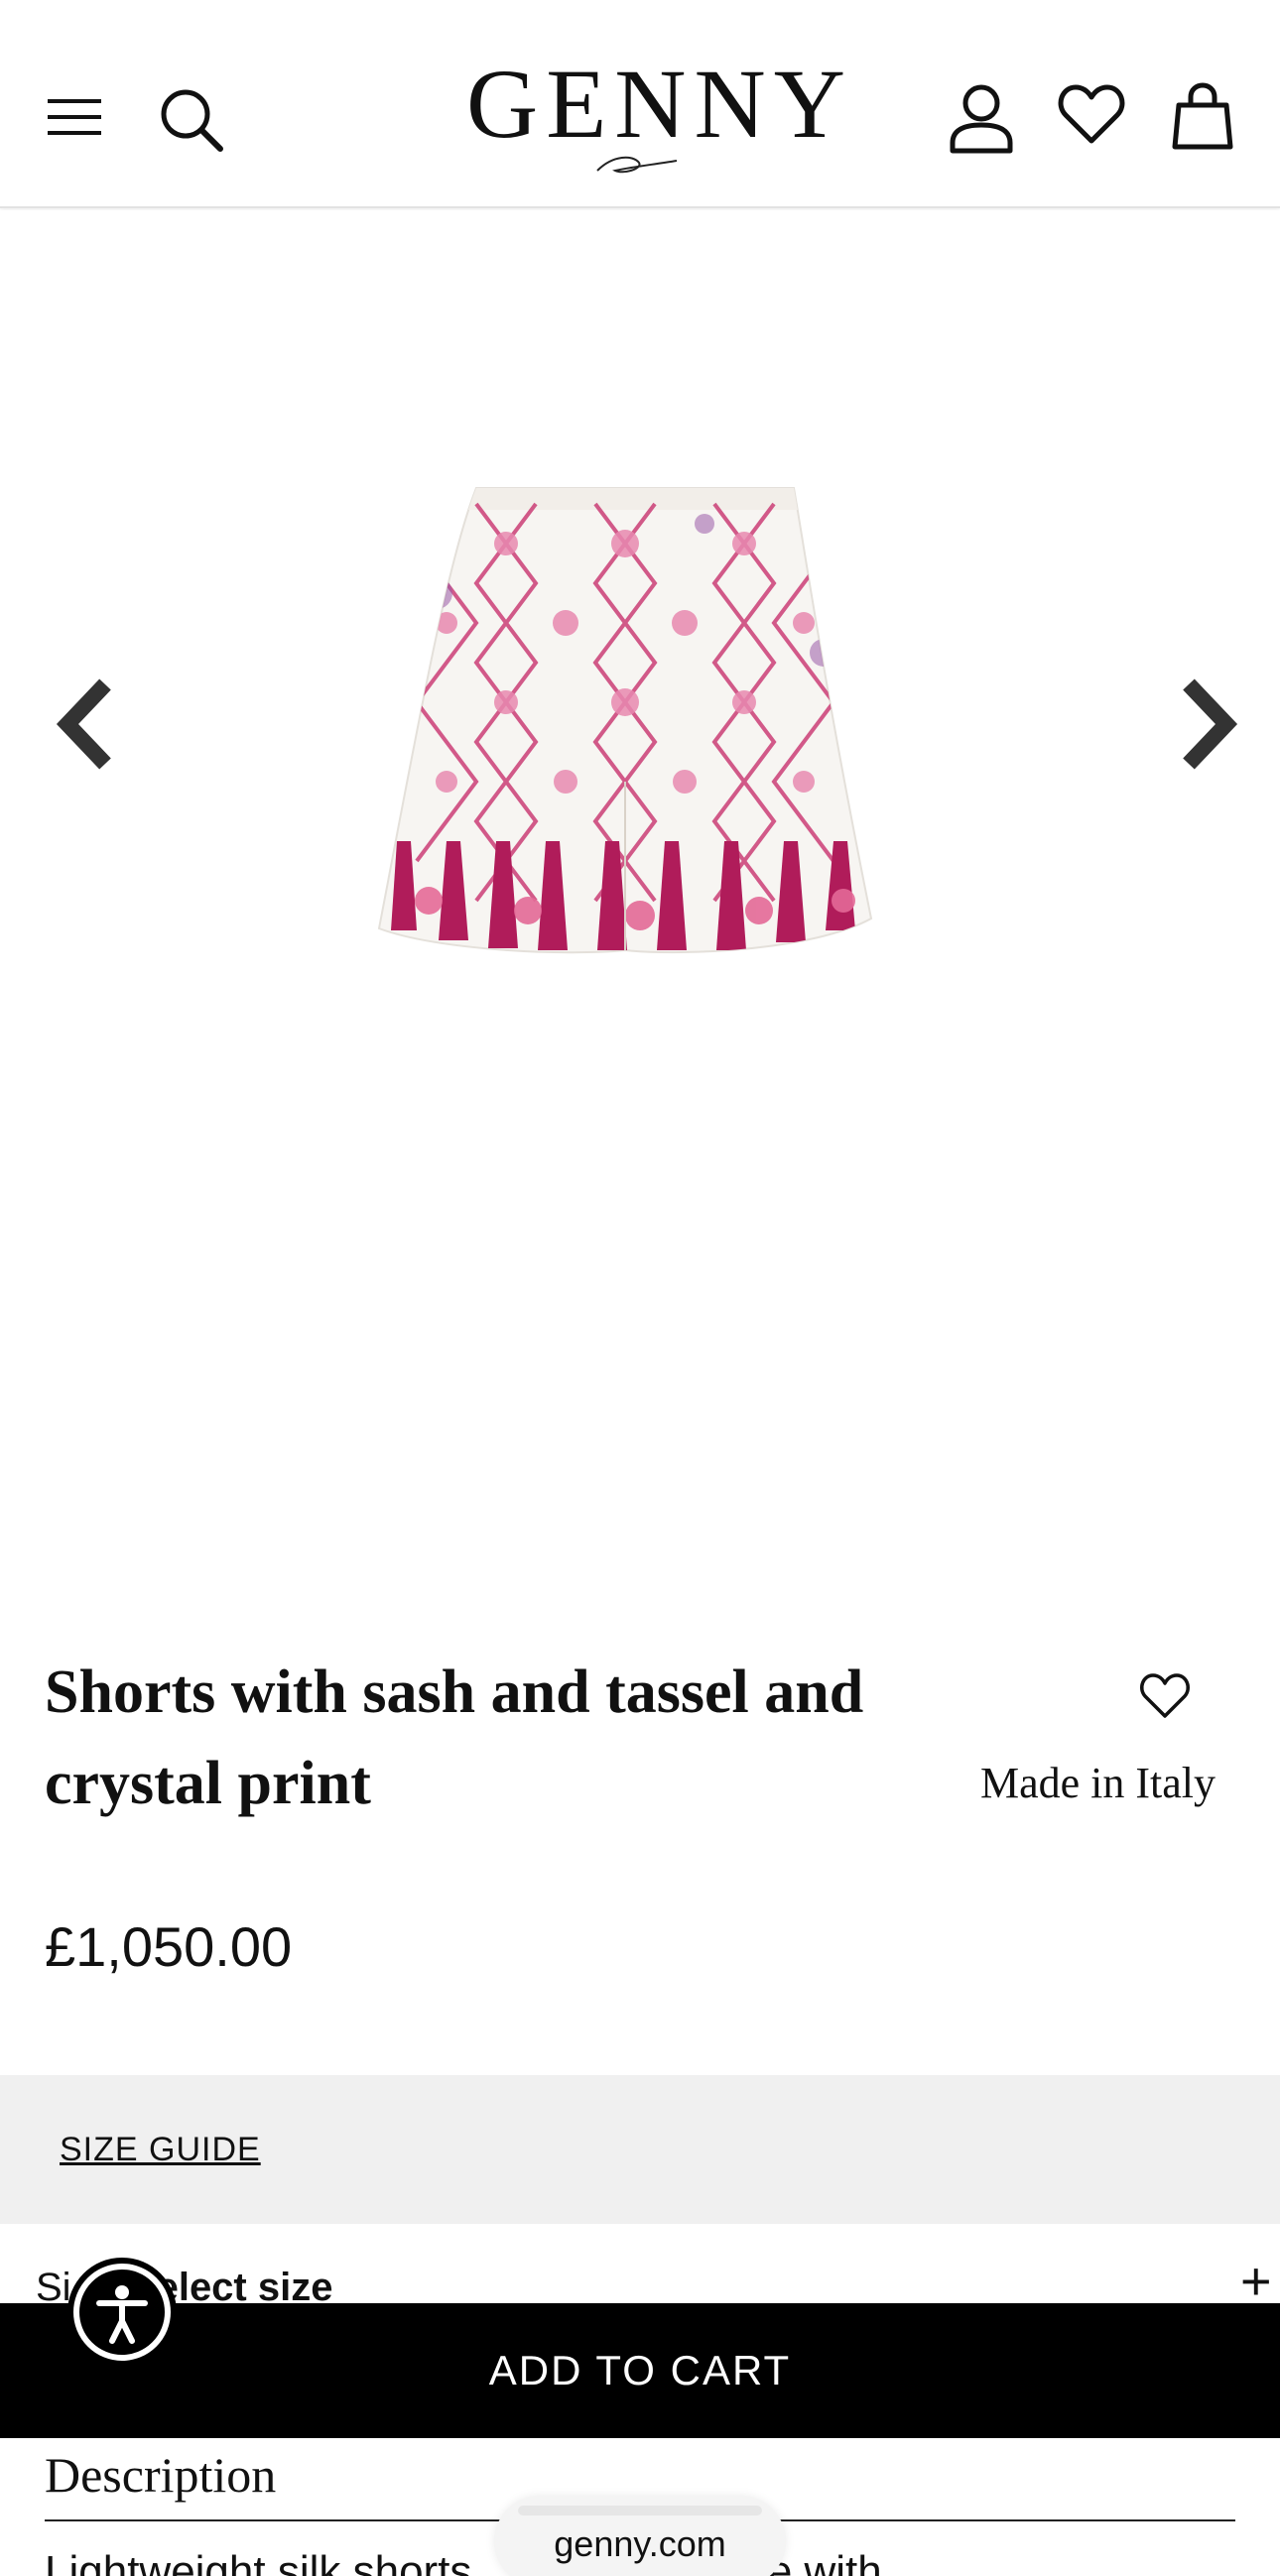  I want to click on size-guide-section: SIZE GUIDE, so click(640, 2149).